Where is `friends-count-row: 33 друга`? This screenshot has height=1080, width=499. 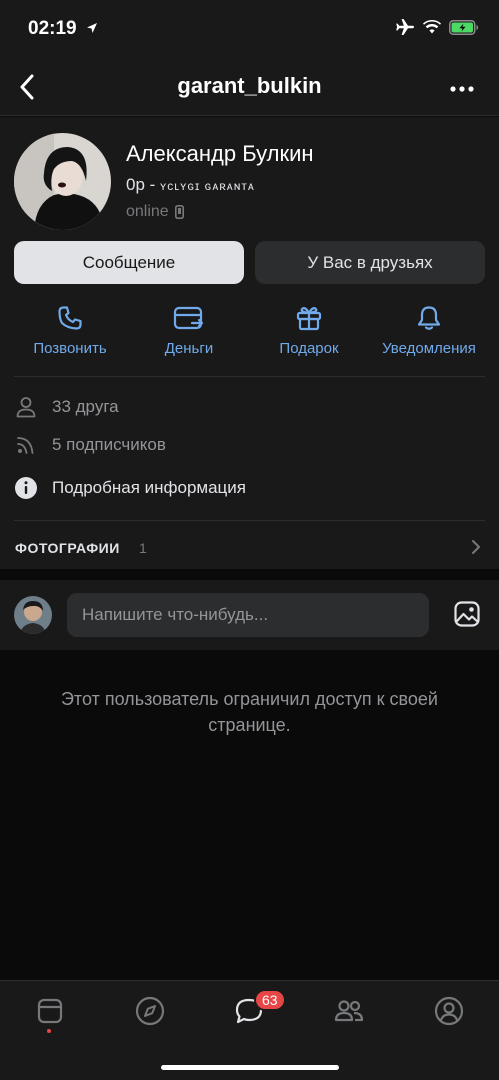
friends-count-row: 33 друга is located at coordinates (66, 407).